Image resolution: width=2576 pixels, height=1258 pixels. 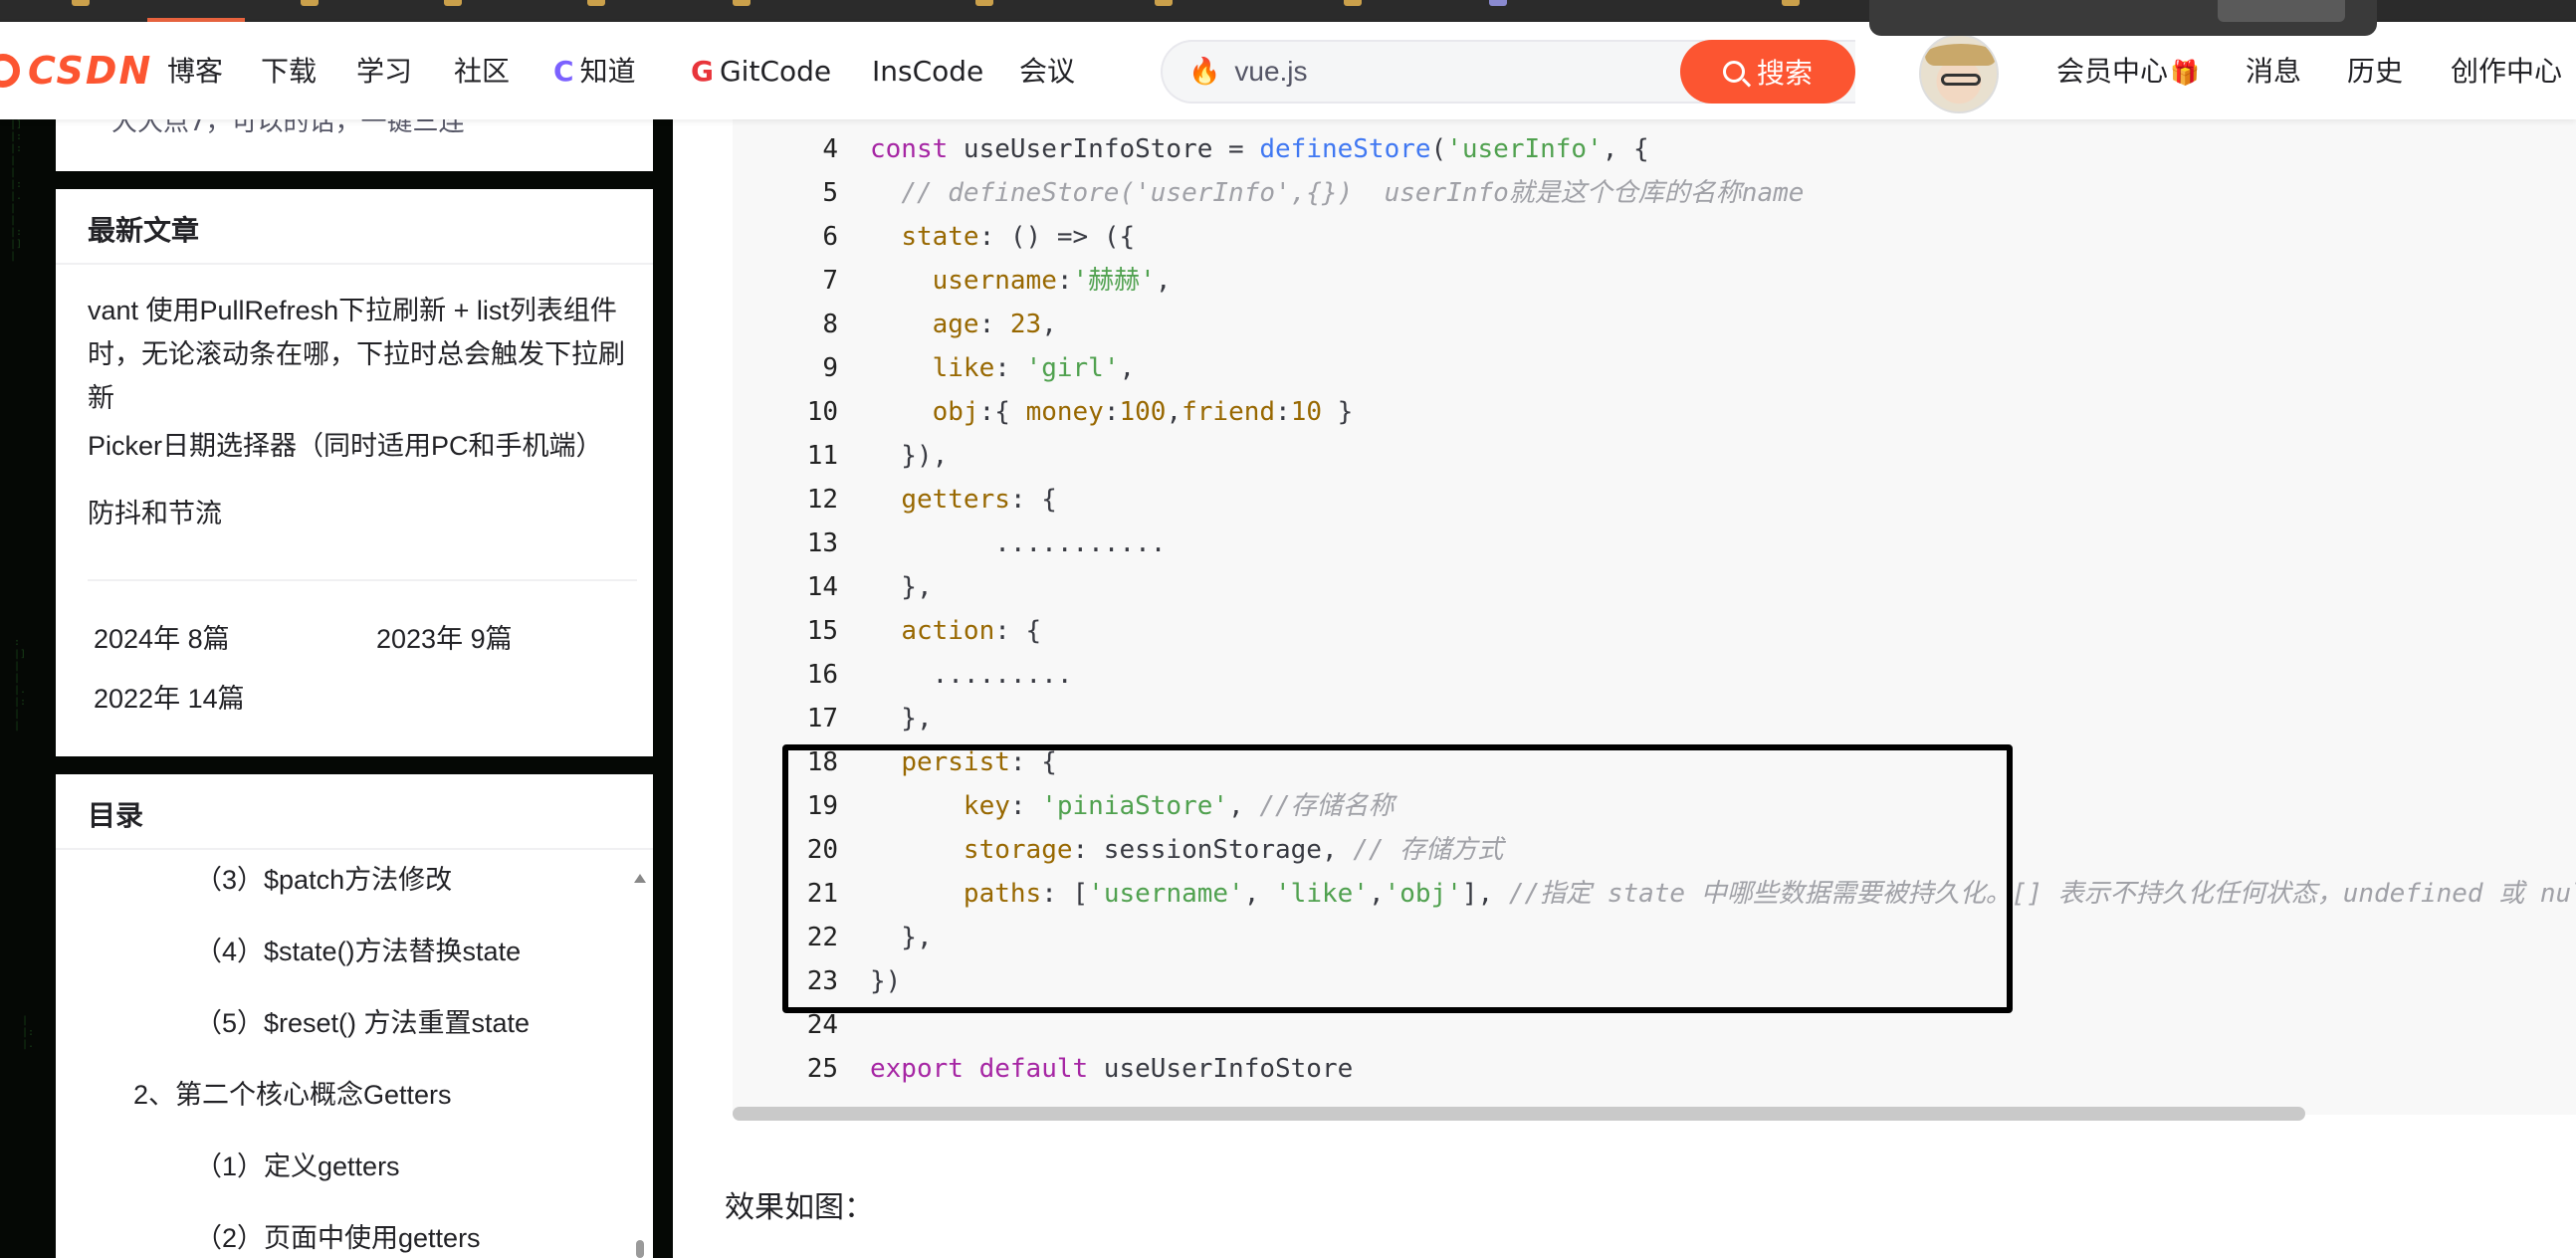 What do you see at coordinates (1784, 73) in the screenshot?
I see `search-button-label: 搜索` at bounding box center [1784, 73].